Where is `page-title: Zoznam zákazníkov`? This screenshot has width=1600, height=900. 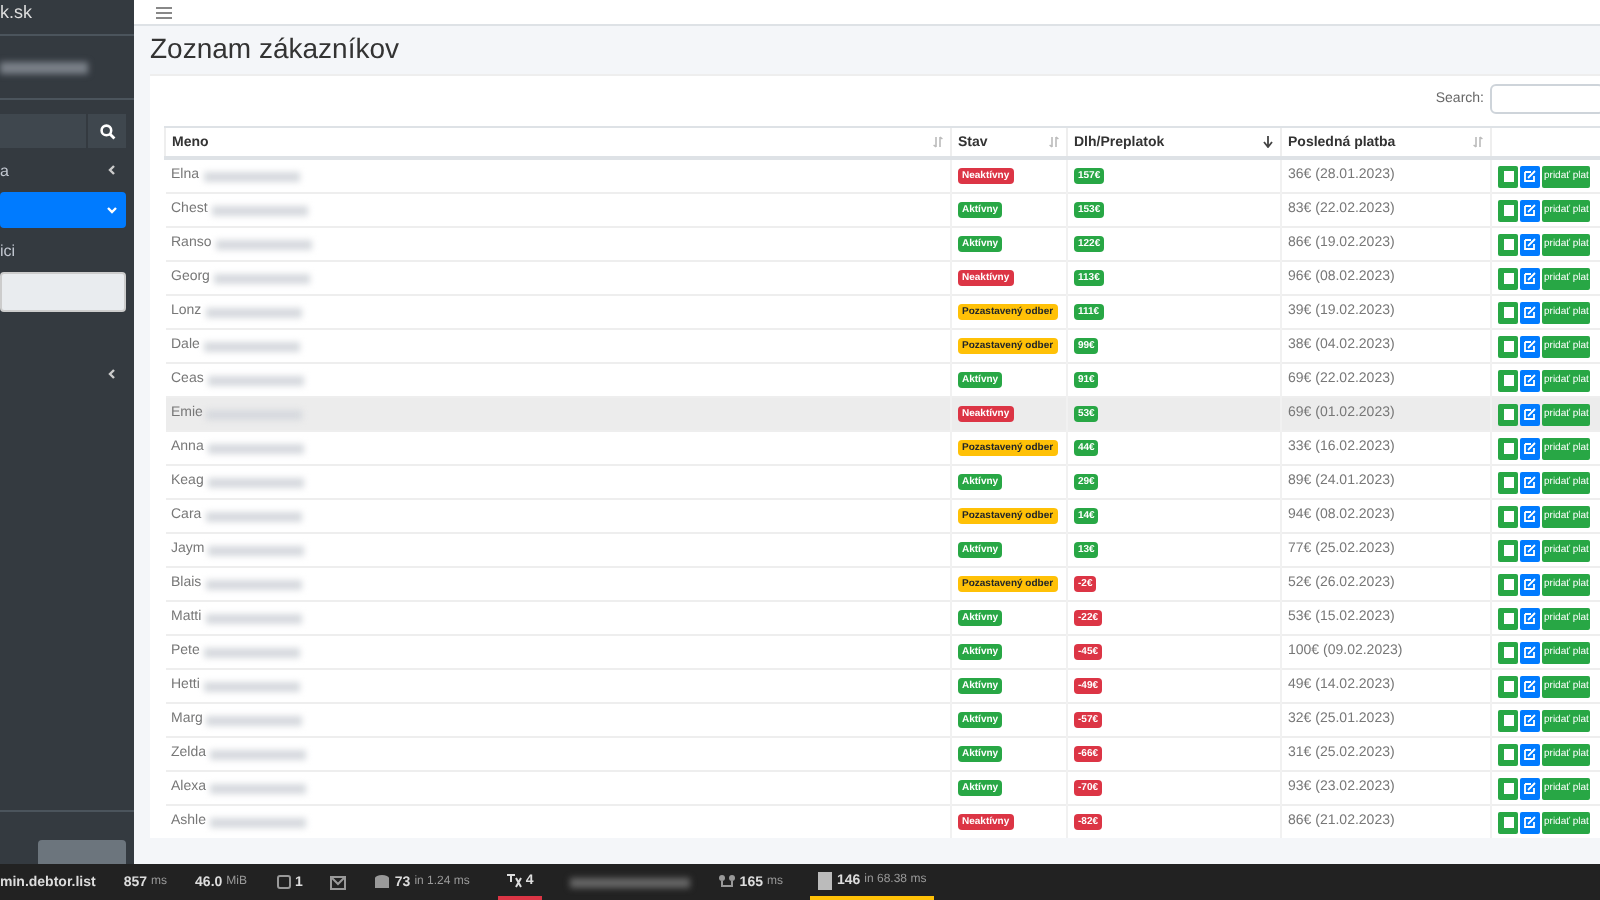 page-title: Zoznam zákazníkov is located at coordinates (275, 49).